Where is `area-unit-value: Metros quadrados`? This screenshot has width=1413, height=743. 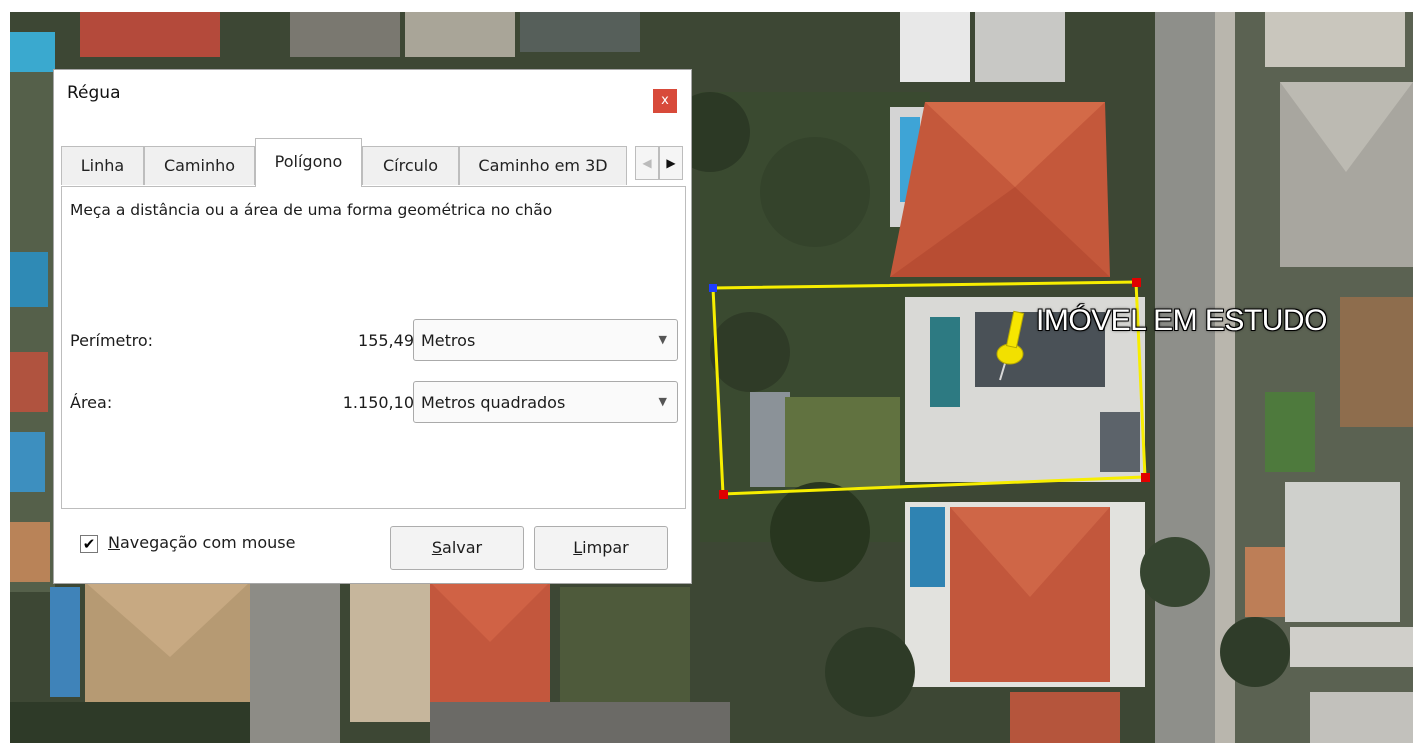 area-unit-value: Metros quadrados is located at coordinates (493, 402).